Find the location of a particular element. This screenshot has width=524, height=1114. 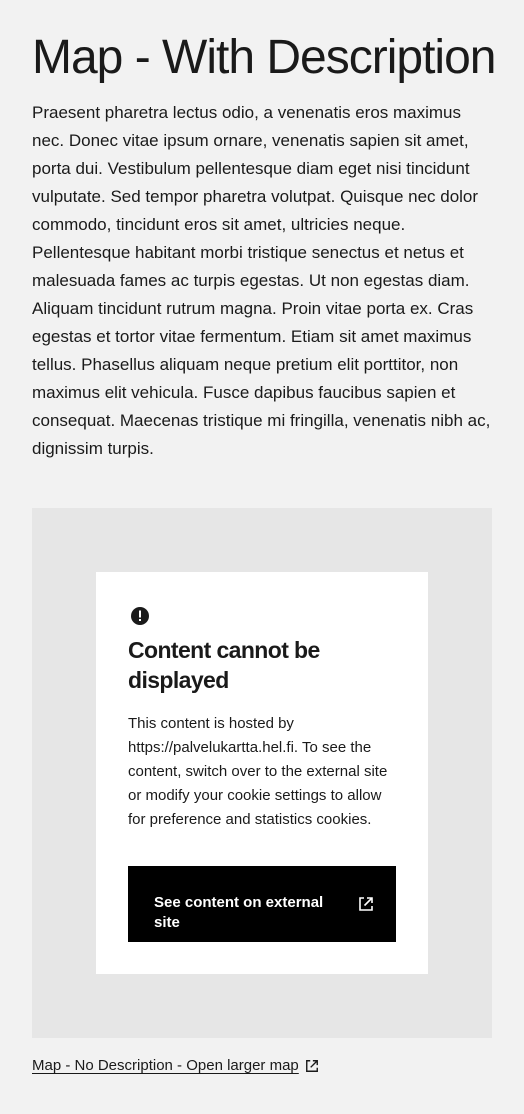

notice-title: Content cannot be displayed is located at coordinates (224, 665).